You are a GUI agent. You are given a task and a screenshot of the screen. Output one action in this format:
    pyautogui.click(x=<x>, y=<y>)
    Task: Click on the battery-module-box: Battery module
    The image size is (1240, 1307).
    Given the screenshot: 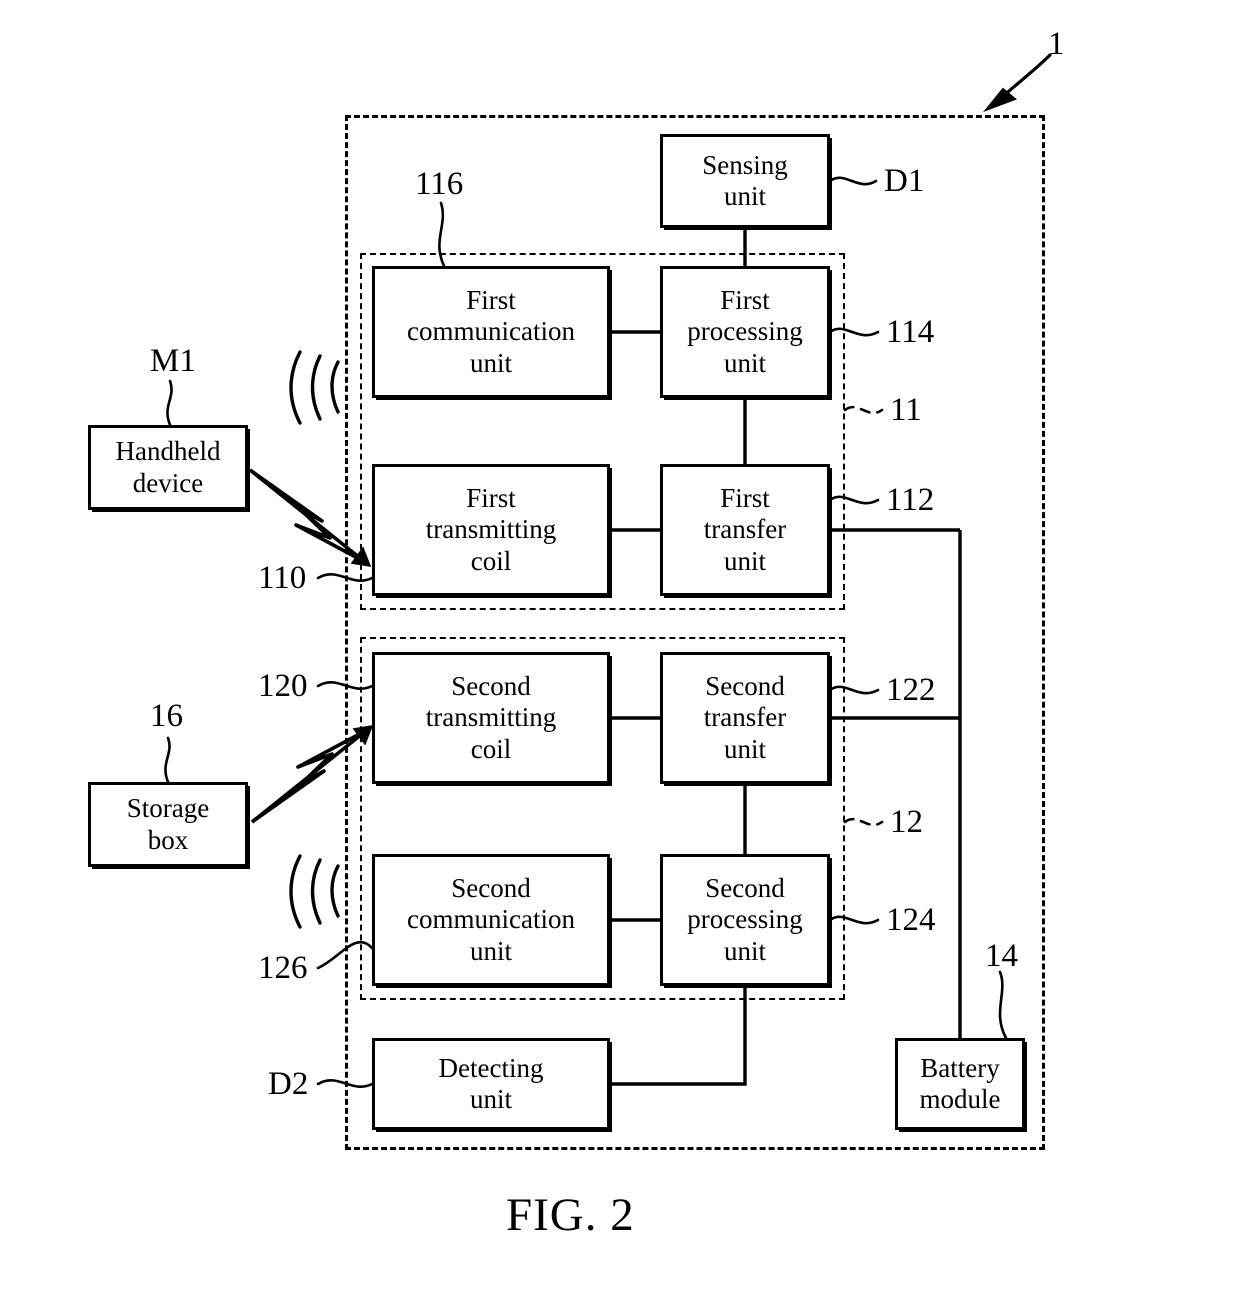 What is the action you would take?
    pyautogui.click(x=960, y=1084)
    